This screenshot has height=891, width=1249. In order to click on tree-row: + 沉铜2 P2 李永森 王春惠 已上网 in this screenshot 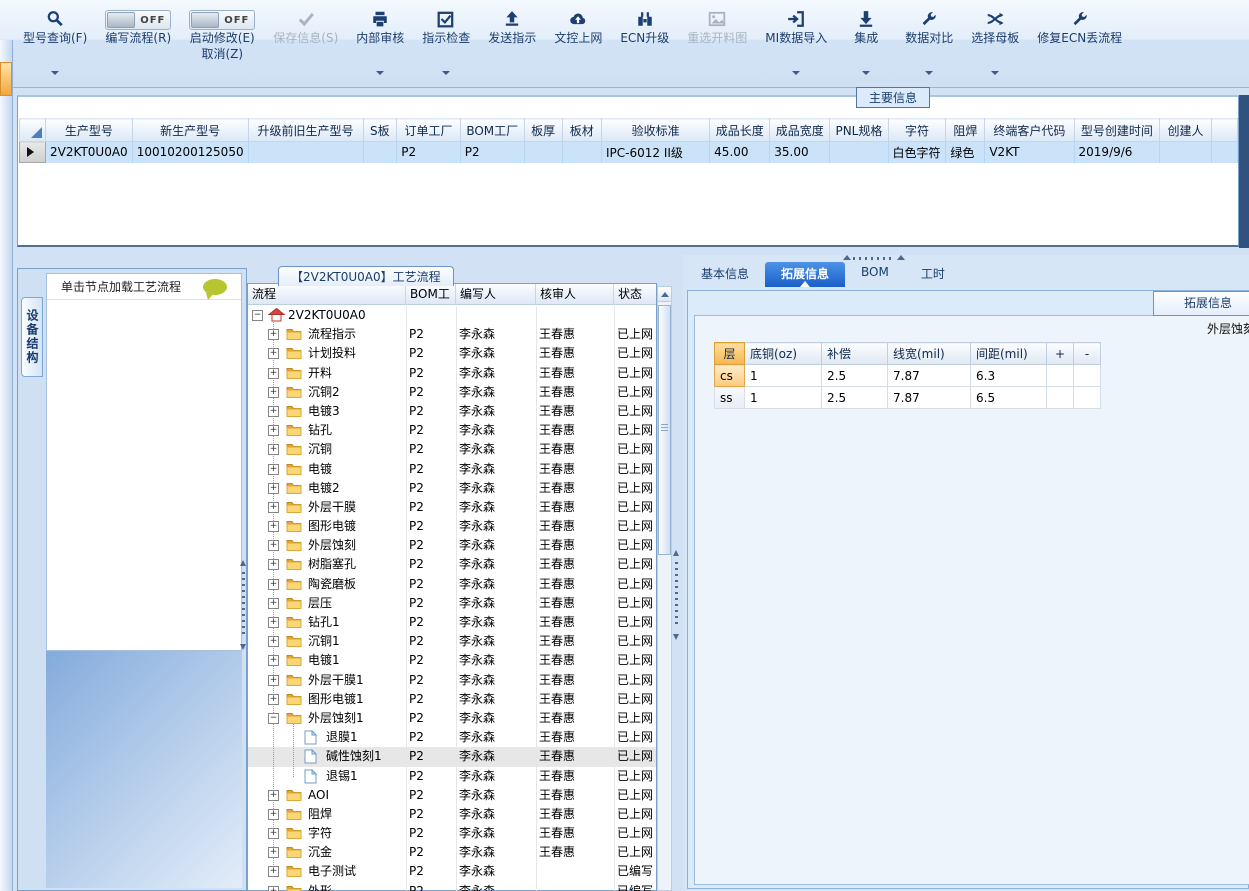, I will do `click(452, 392)`.